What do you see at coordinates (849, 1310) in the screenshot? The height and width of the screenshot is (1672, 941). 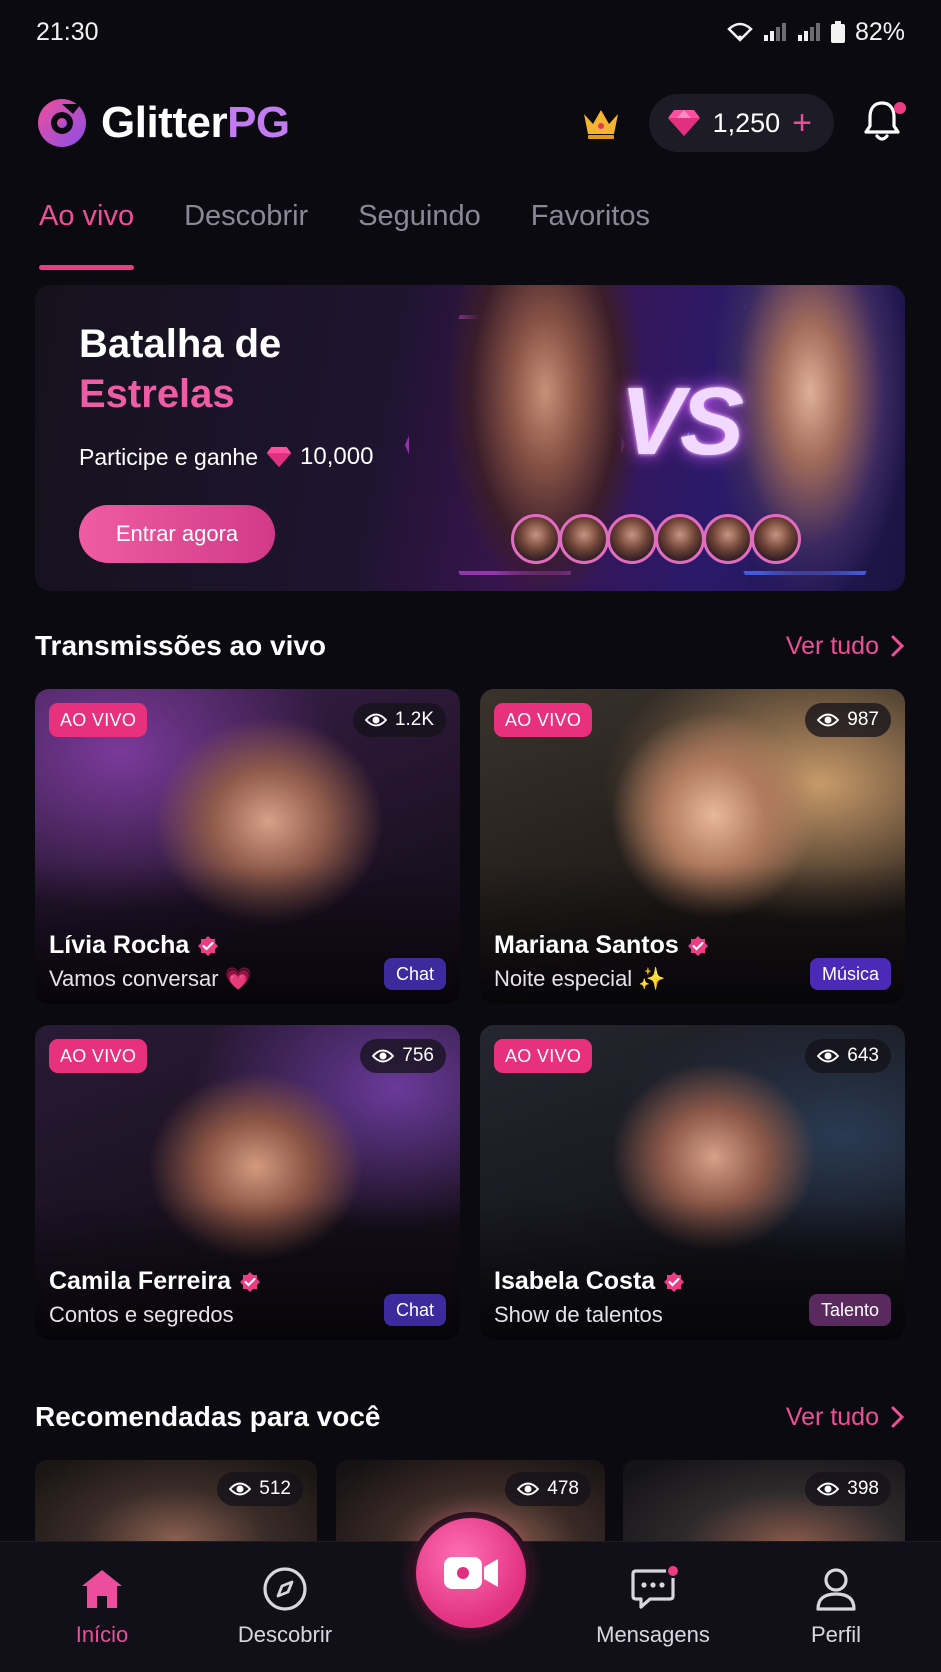 I see `category-tag: Talento` at bounding box center [849, 1310].